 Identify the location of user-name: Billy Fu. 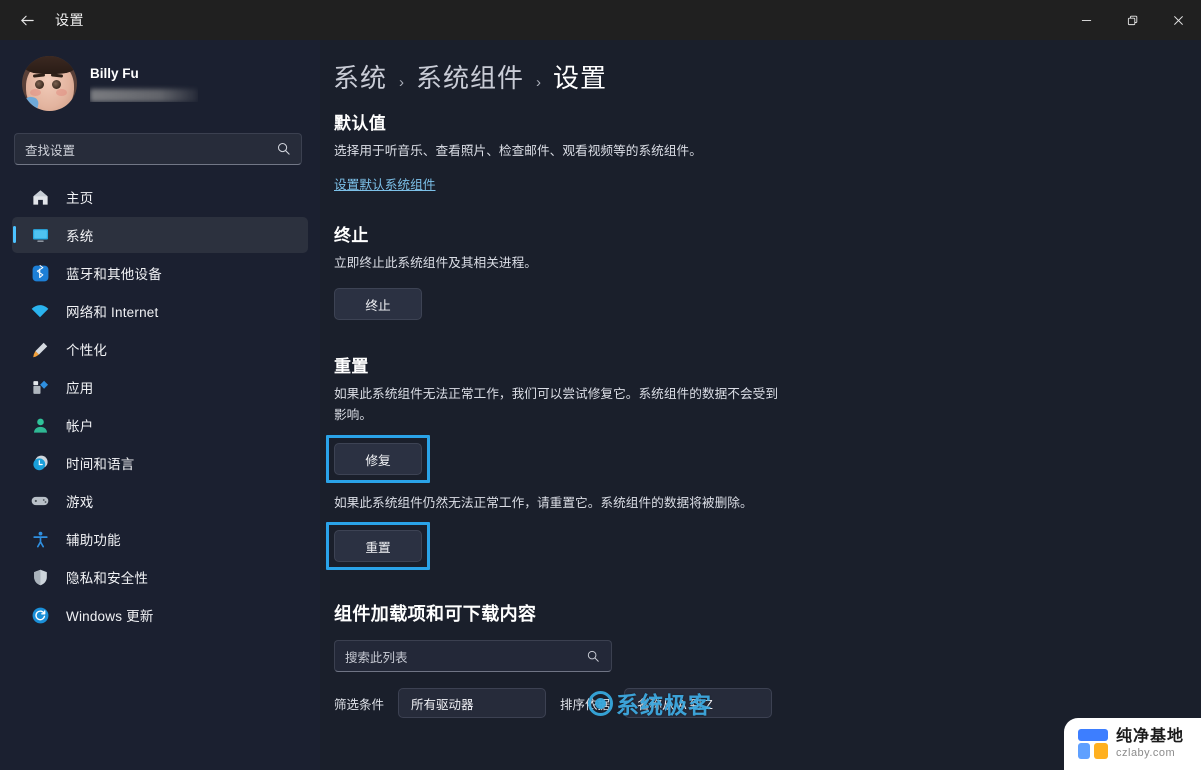
(114, 73).